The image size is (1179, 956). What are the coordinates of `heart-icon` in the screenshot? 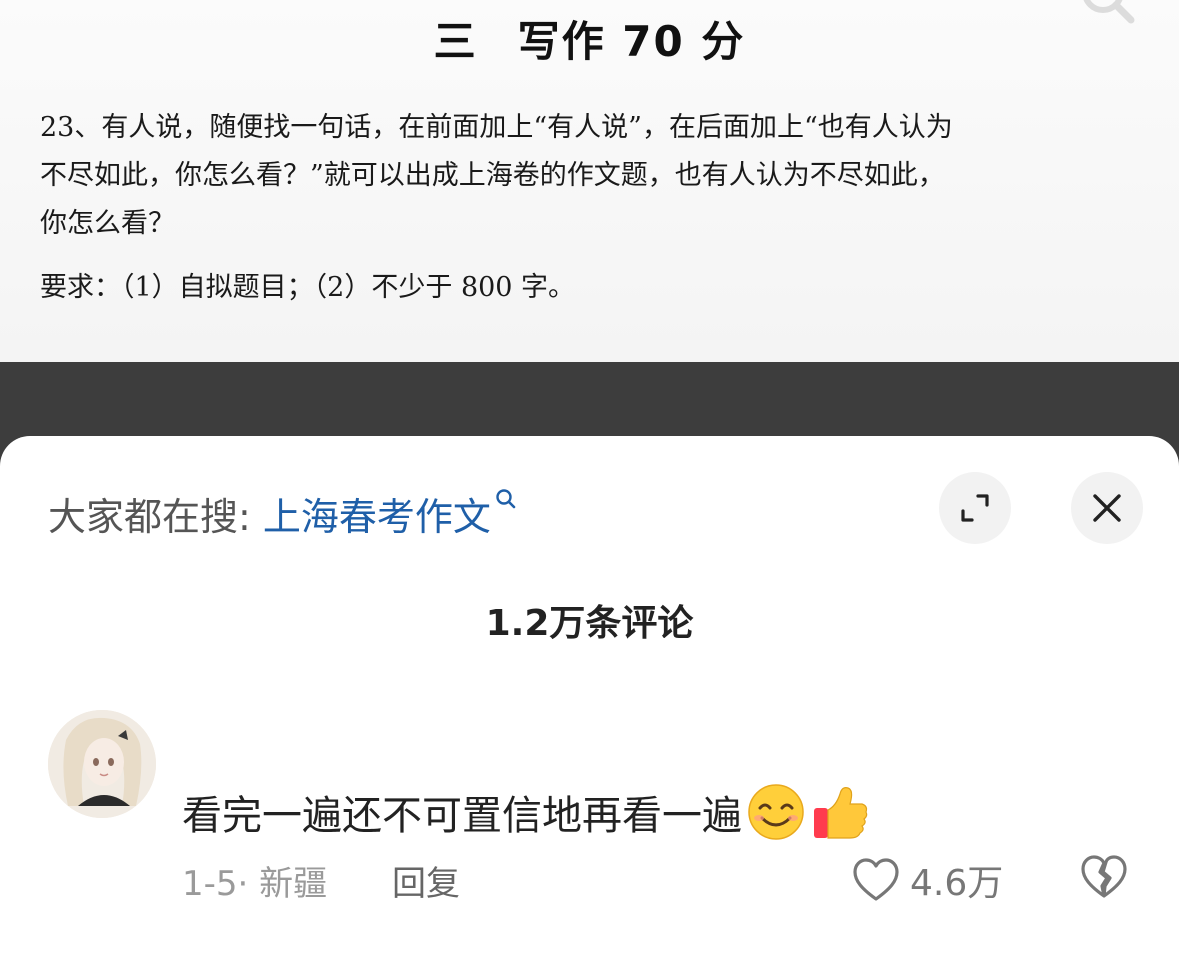 It's located at (876, 879).